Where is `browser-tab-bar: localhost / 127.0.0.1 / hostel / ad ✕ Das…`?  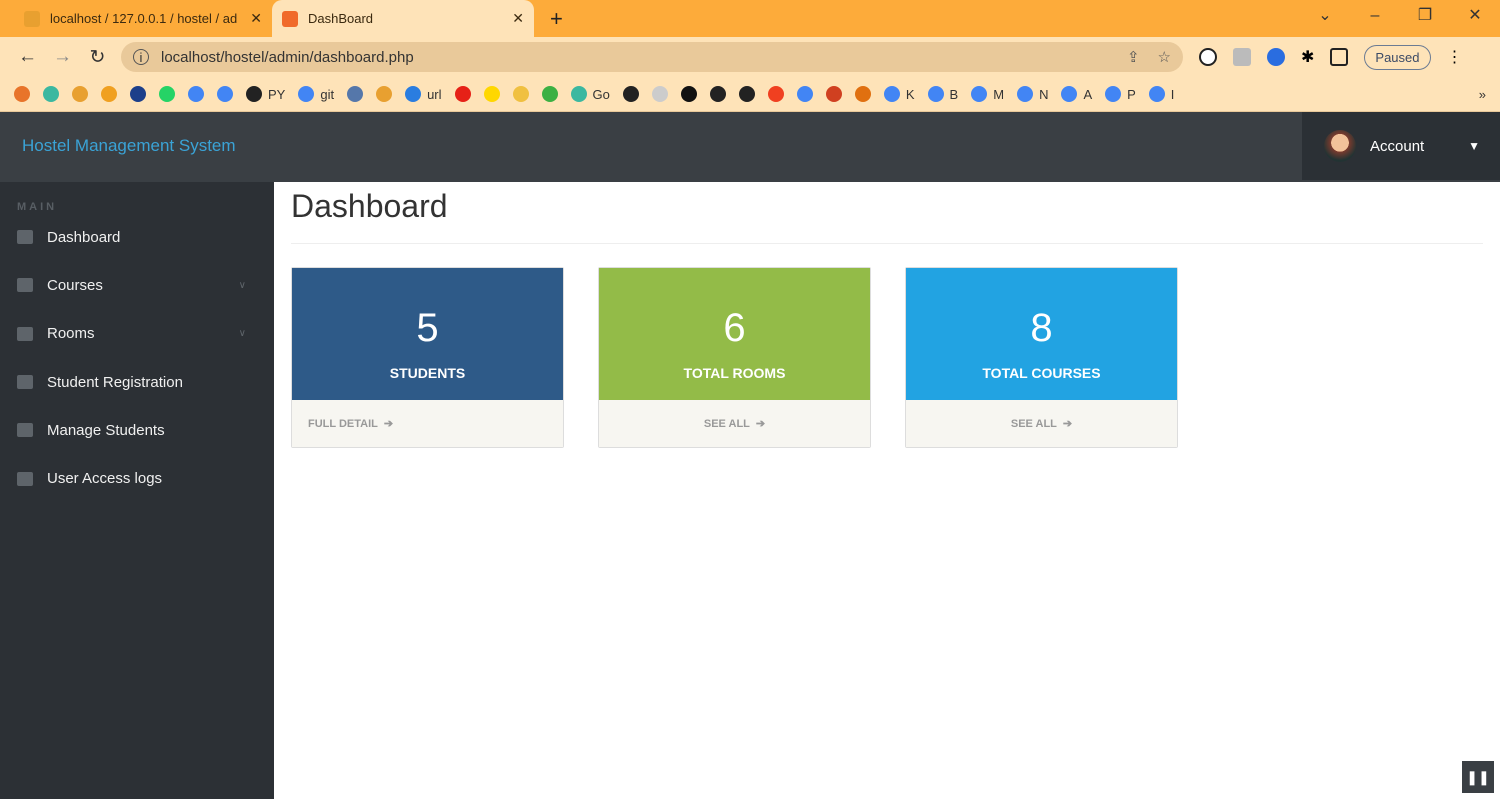
browser-tab-bar: localhost / 127.0.0.1 / hostel / ad ✕ Das… is located at coordinates (750, 18).